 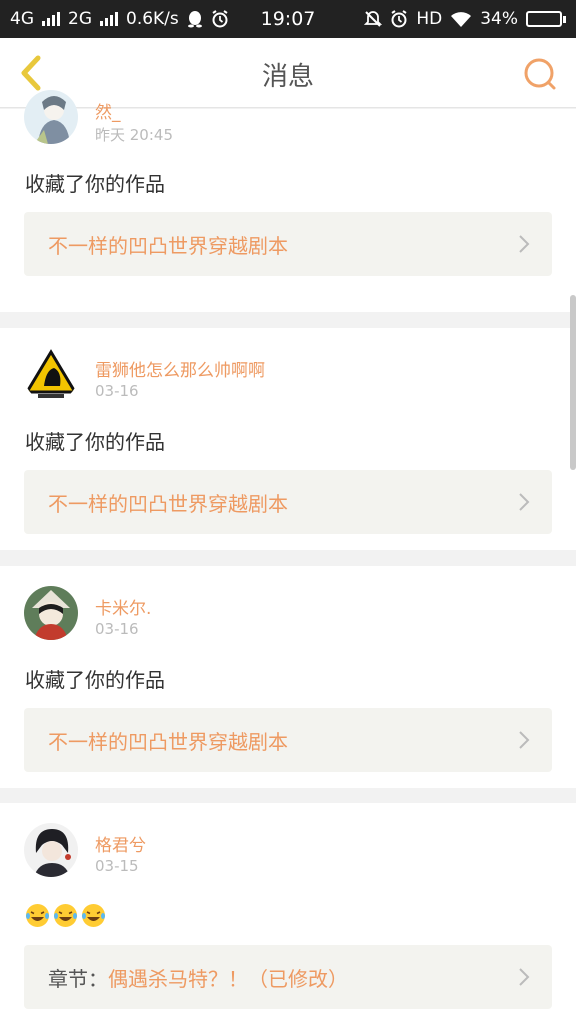 What do you see at coordinates (22, 19) in the screenshot?
I see `network-4g-label: 4G` at bounding box center [22, 19].